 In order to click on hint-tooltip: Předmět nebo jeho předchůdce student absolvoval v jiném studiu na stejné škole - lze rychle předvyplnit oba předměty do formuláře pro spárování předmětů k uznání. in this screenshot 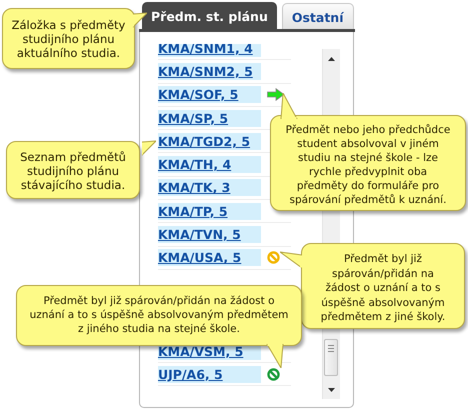, I will do `click(368, 163)`.